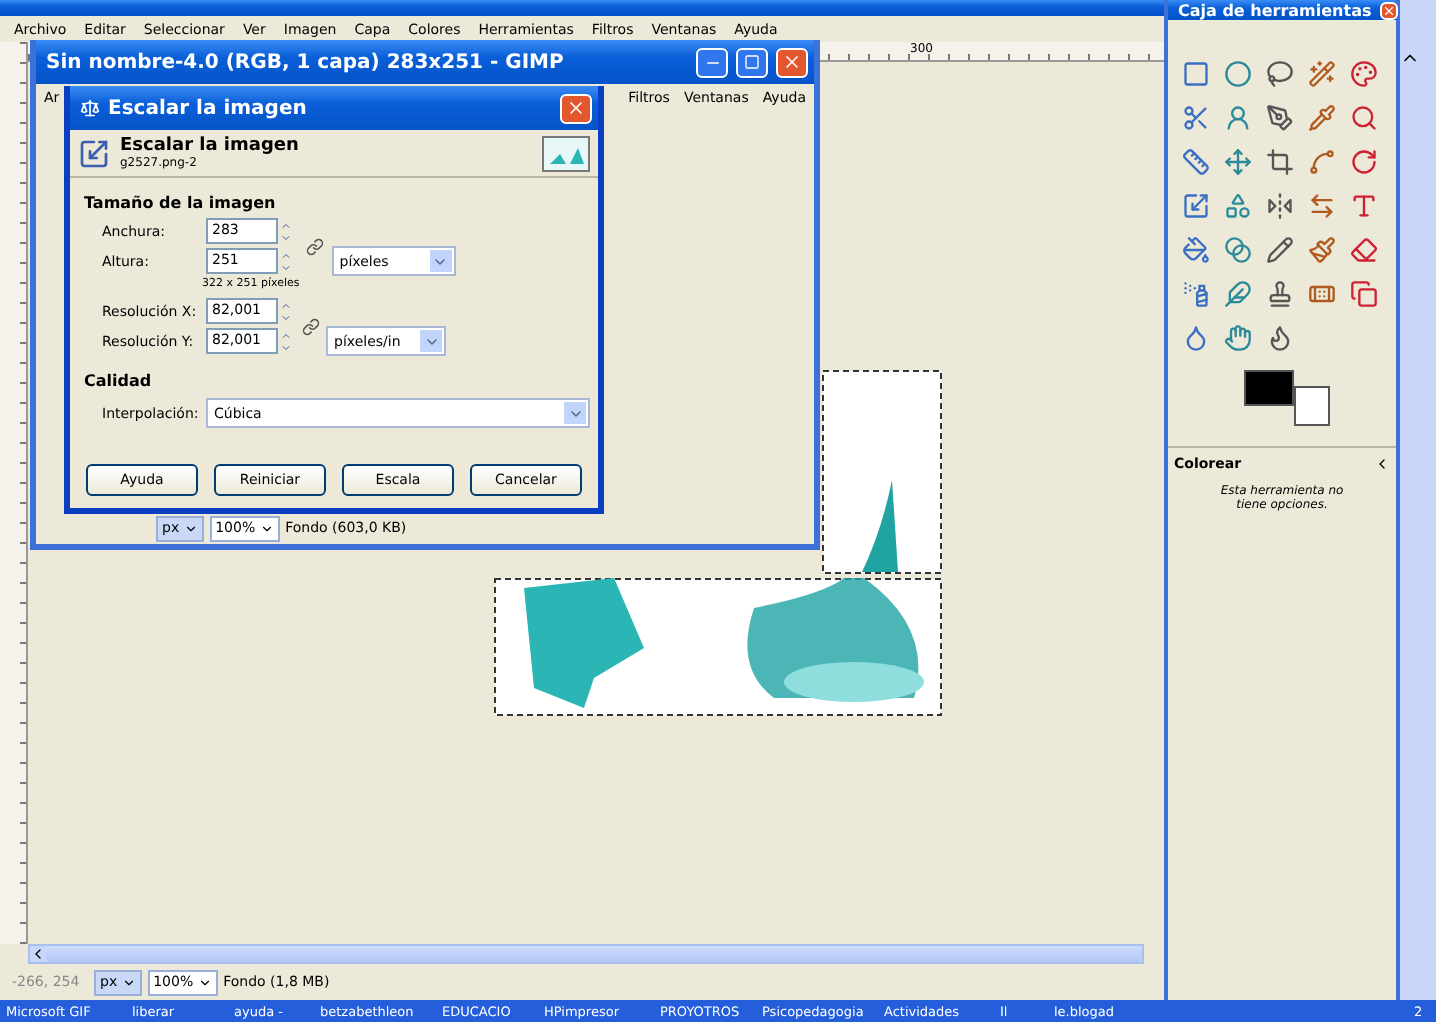  I want to click on copy-icon, so click(1364, 293).